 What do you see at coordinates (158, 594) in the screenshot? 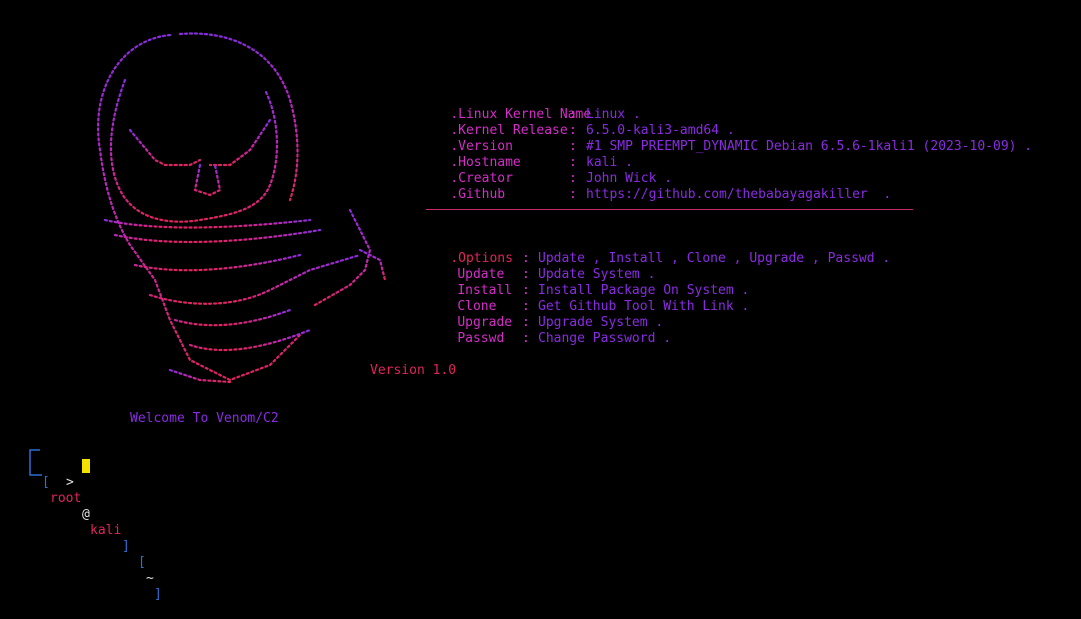
I see `prompt-dir-close: ]` at bounding box center [158, 594].